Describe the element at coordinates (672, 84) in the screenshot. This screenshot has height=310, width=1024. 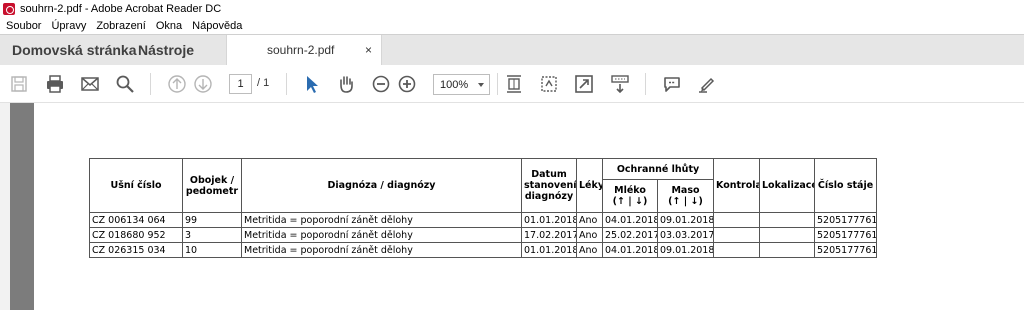
I see `comment-icon` at that location.